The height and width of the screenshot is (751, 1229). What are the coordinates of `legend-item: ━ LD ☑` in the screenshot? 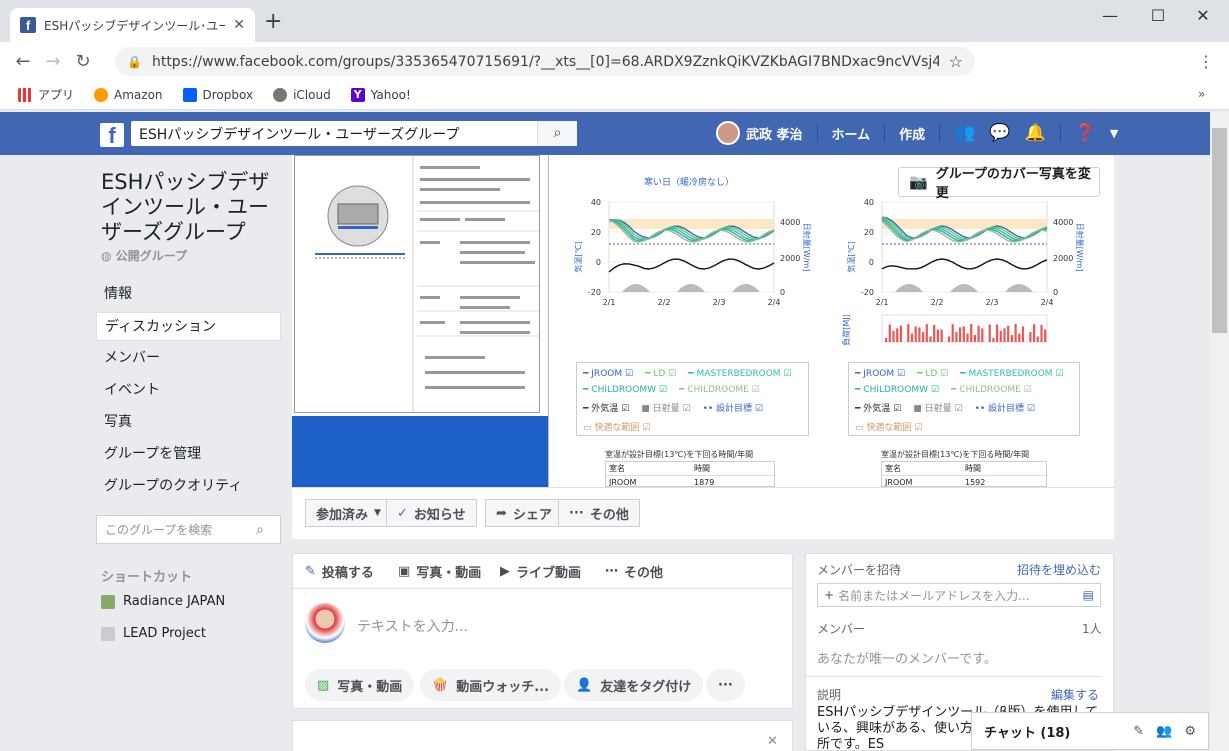 It's located at (933, 374).